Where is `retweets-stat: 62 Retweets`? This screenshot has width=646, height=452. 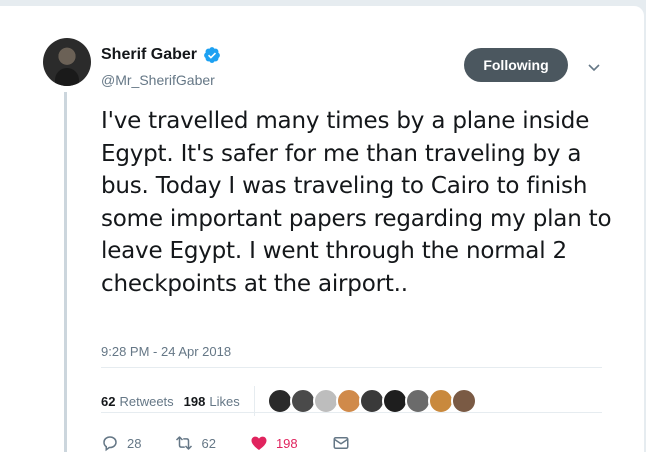
retweets-stat: 62 Retweets is located at coordinates (137, 401).